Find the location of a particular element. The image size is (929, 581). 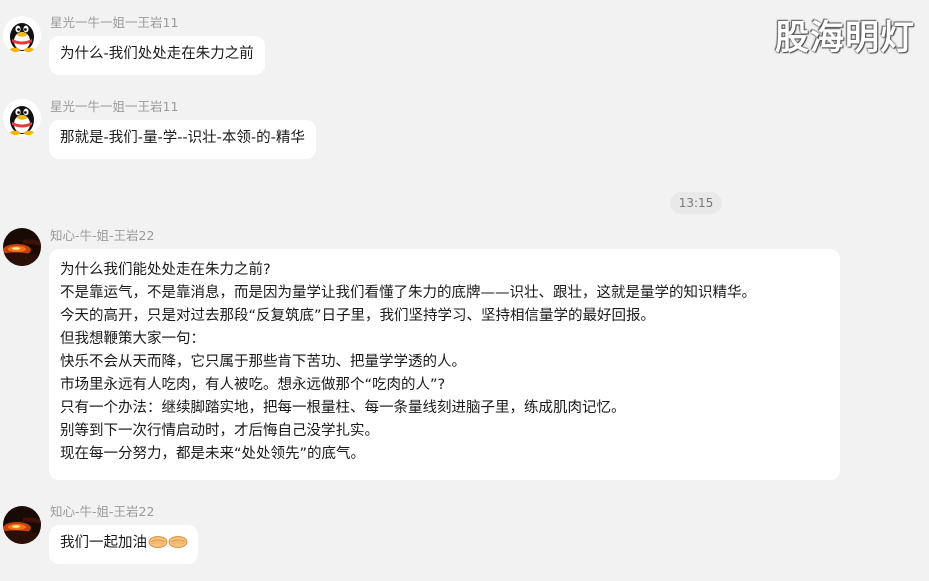

message-text: 只有一个办法：继续脚踏实地，把每一根量柱、每一条量线刻进脑子里，练成肌肉记忆。 is located at coordinates (343, 408).